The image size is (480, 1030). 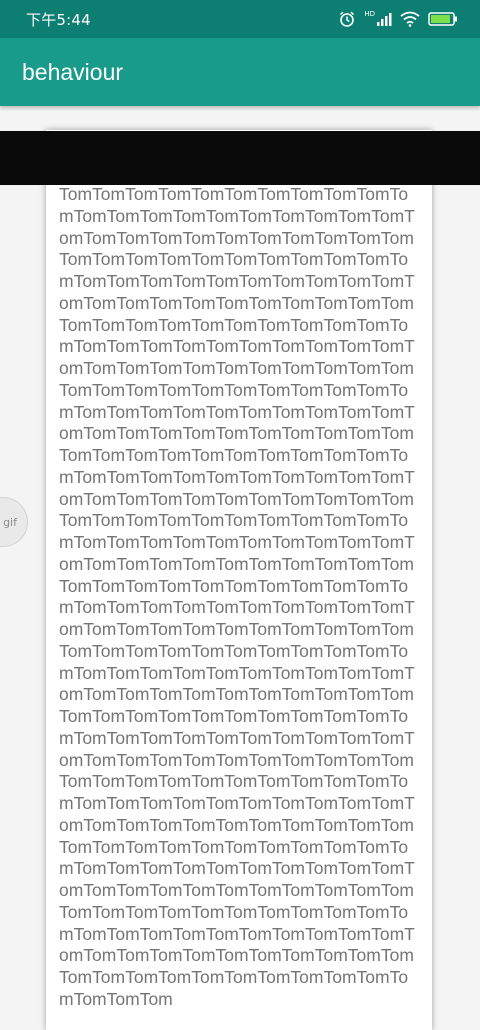 What do you see at coordinates (240, 19) in the screenshot?
I see `status-bar: 下午5:44 HD` at bounding box center [240, 19].